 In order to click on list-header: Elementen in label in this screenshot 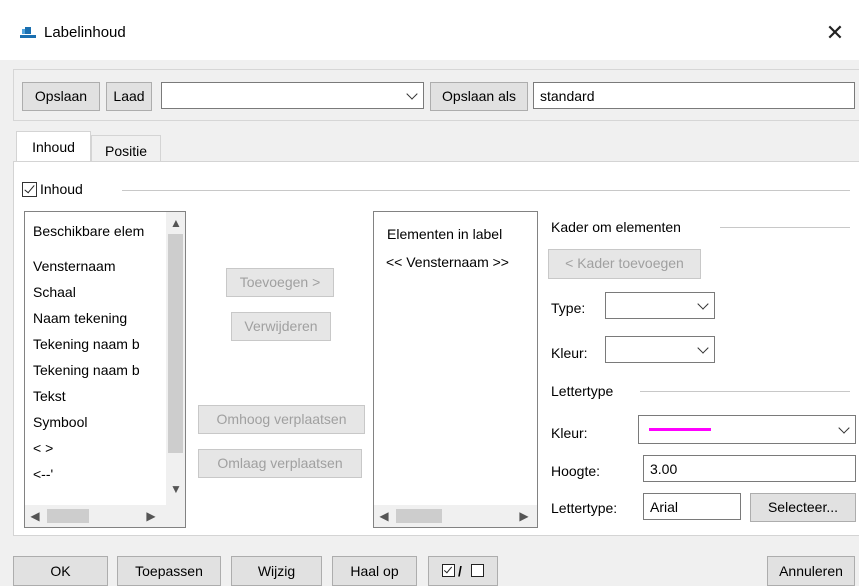, I will do `click(445, 234)`.